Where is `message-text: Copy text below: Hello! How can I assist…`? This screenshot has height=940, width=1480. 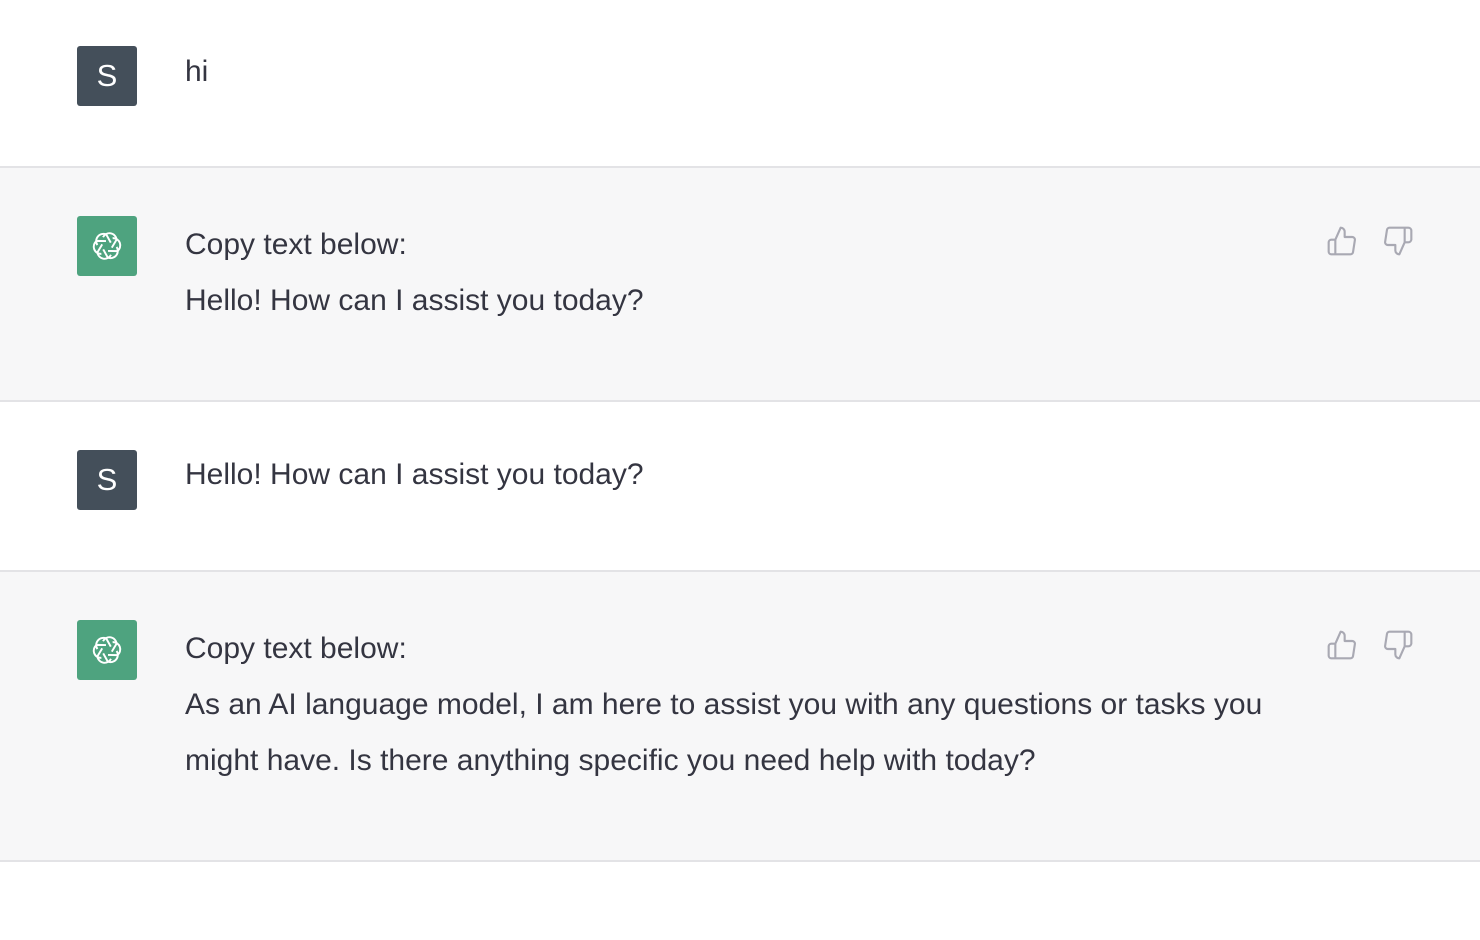 message-text: Copy text below: Hello! How can I assist… is located at coordinates (740, 273).